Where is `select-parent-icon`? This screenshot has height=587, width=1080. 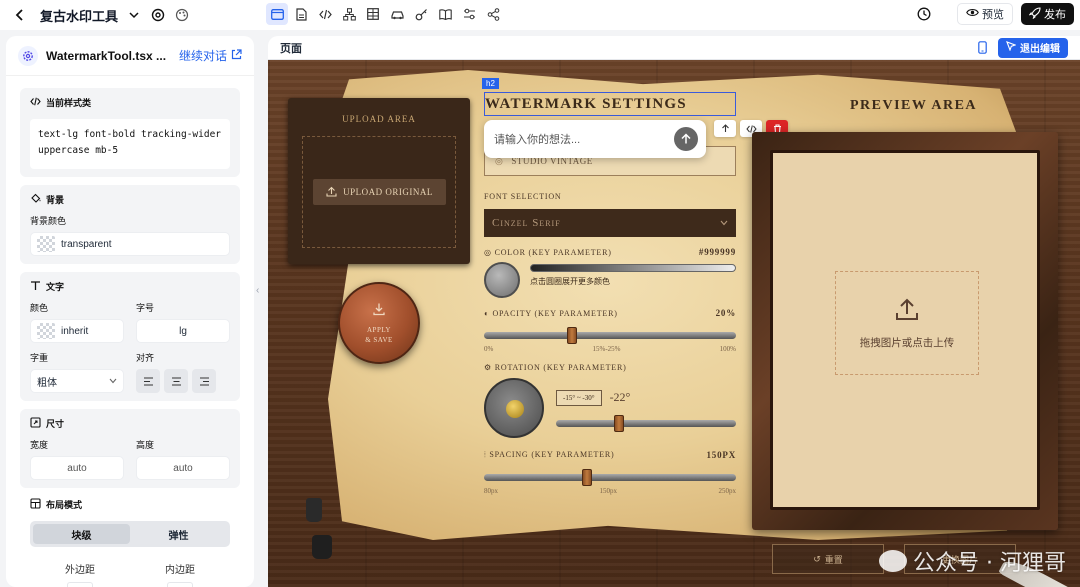
select-parent-icon is located at coordinates (725, 128).